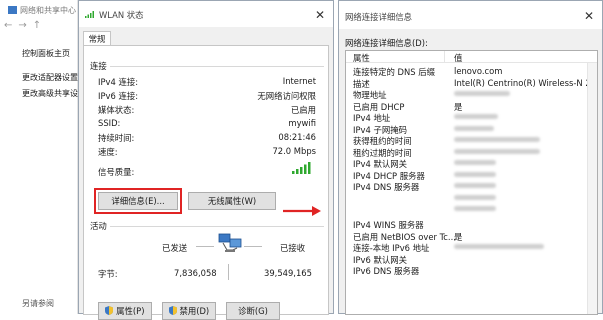 The image size is (603, 320). What do you see at coordinates (388, 225) in the screenshot?
I see `list-item: IPv4 WINS 服务器` at bounding box center [388, 225].